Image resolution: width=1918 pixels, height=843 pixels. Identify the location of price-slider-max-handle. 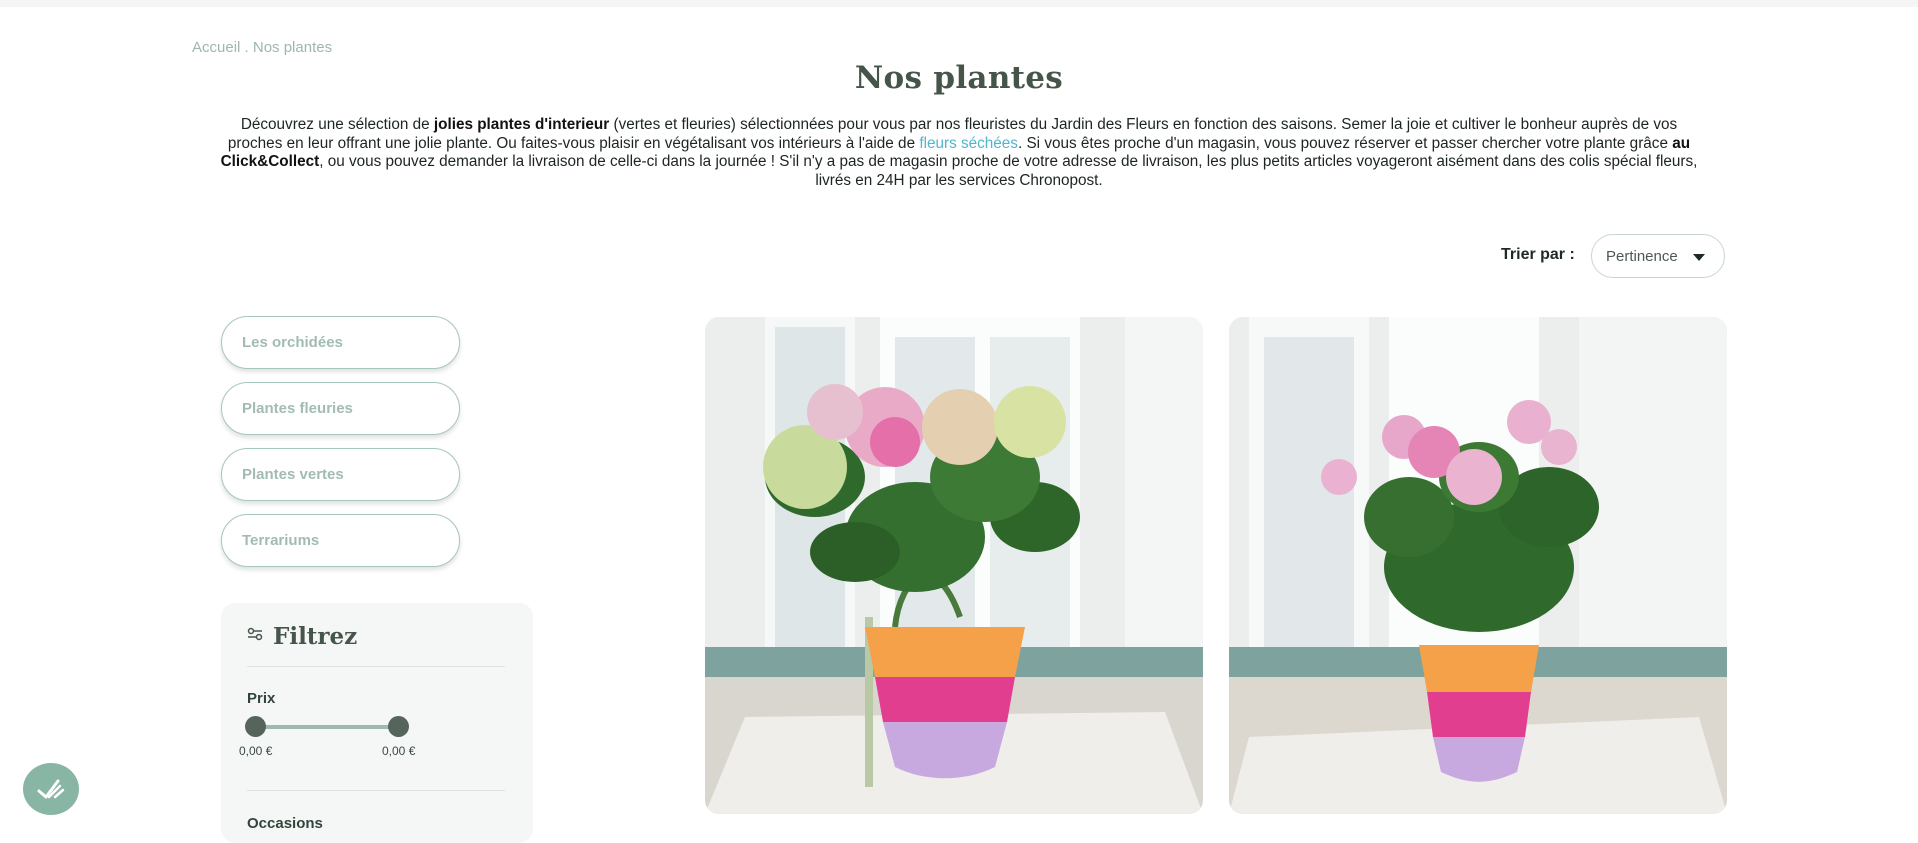
(398, 726).